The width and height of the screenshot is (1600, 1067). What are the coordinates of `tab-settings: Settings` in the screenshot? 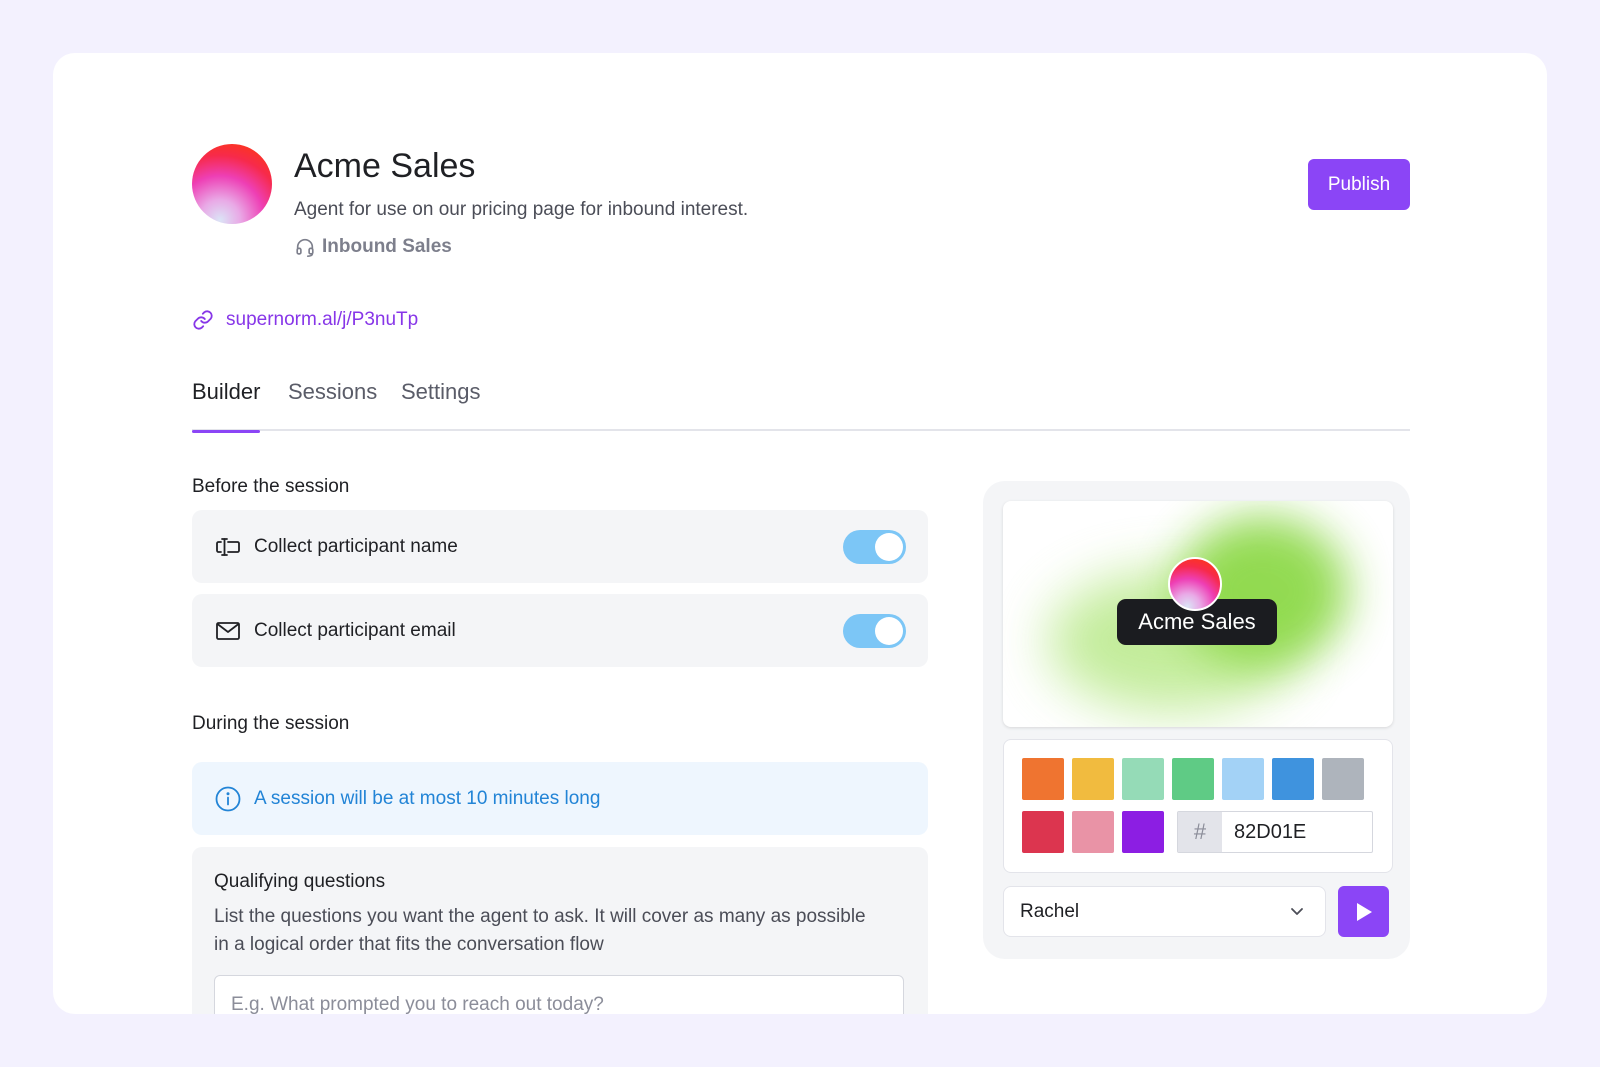 It's located at (441, 403).